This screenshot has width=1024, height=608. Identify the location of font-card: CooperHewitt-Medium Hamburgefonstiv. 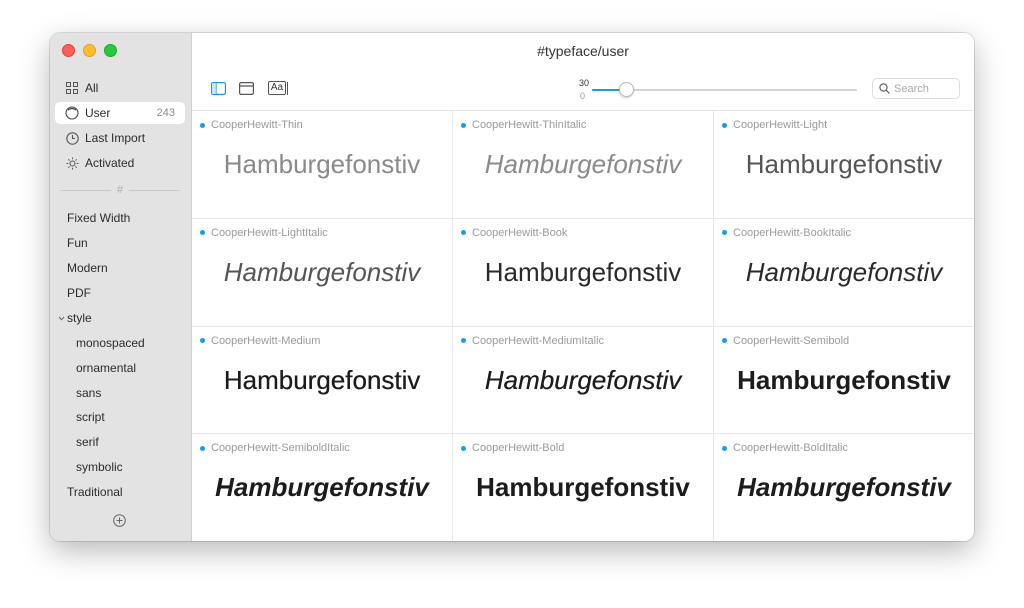
(322, 380).